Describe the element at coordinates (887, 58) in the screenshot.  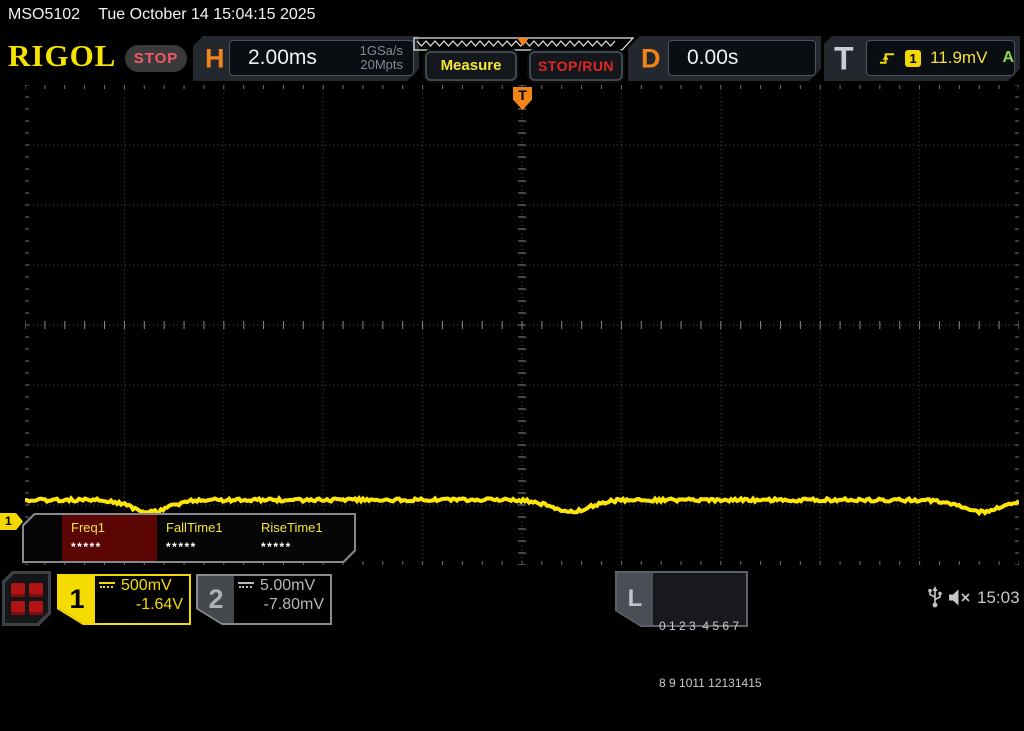
I see `trigger-edge-icon` at that location.